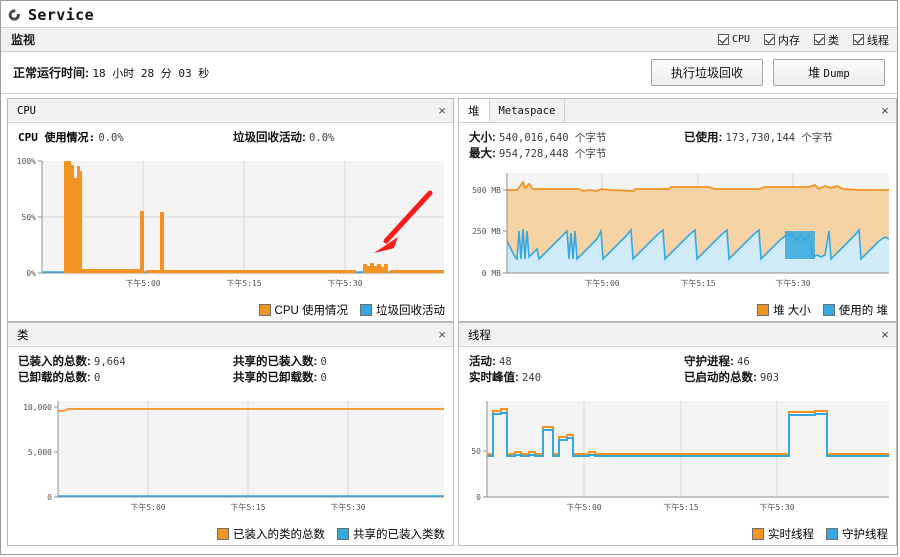  I want to click on classes-legend-label-shared: 共享的已装入类数, so click(399, 535).